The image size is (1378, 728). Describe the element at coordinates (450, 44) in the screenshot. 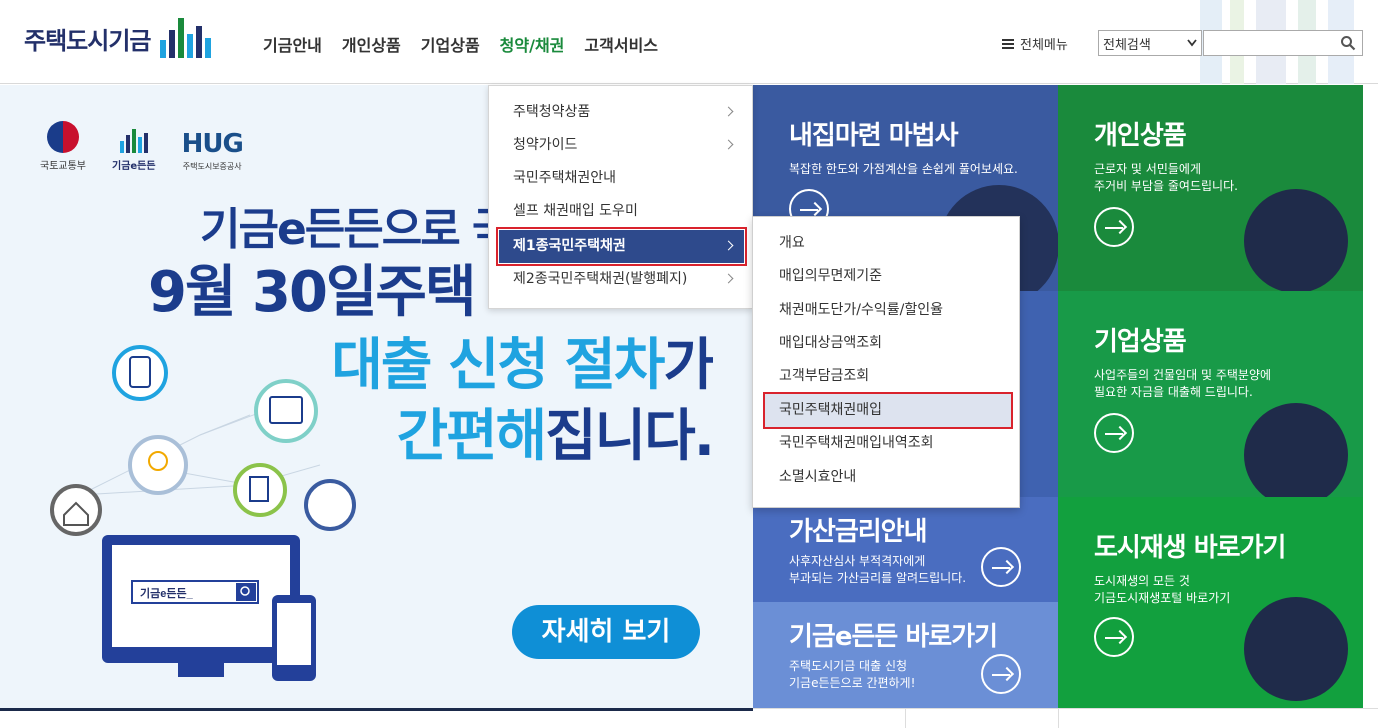

I see `nav-business-products: 기업상품` at that location.